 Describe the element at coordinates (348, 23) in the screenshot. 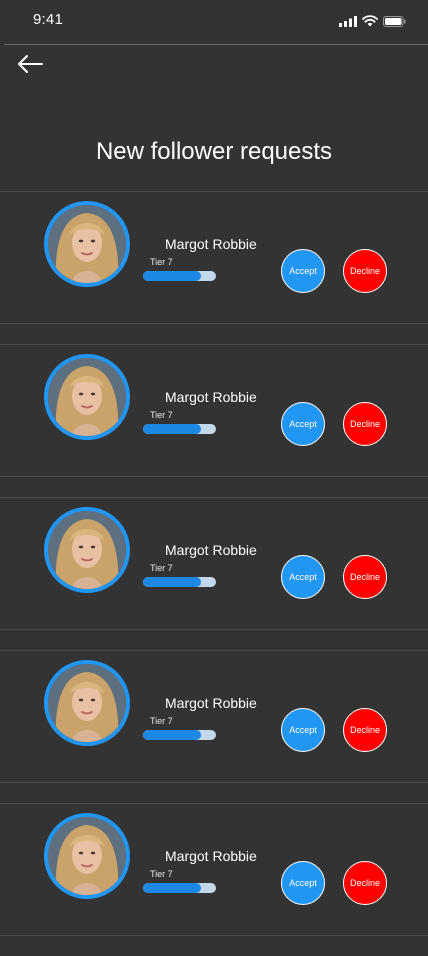

I see `signal-icon` at that location.